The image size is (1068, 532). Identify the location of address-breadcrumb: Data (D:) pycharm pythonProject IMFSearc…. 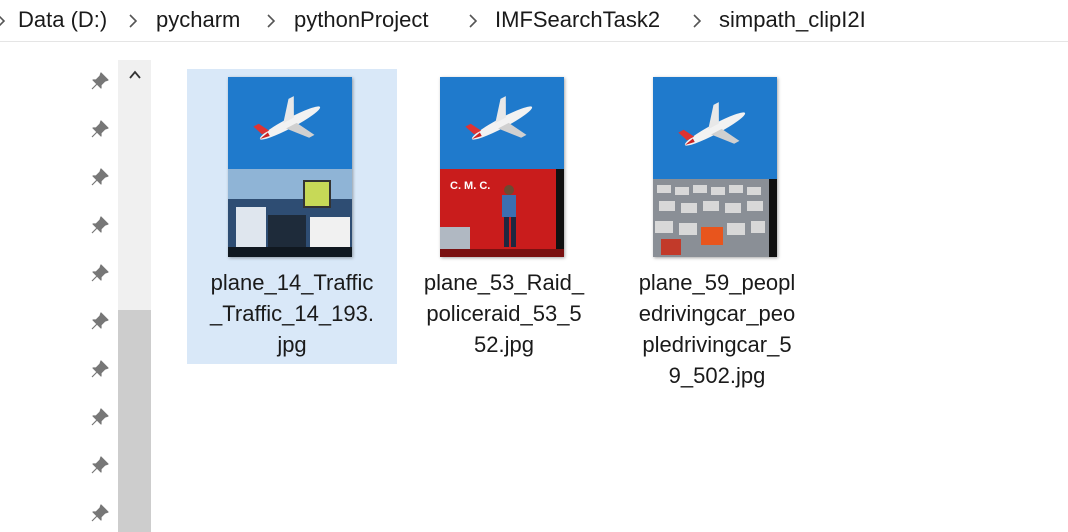
(534, 21).